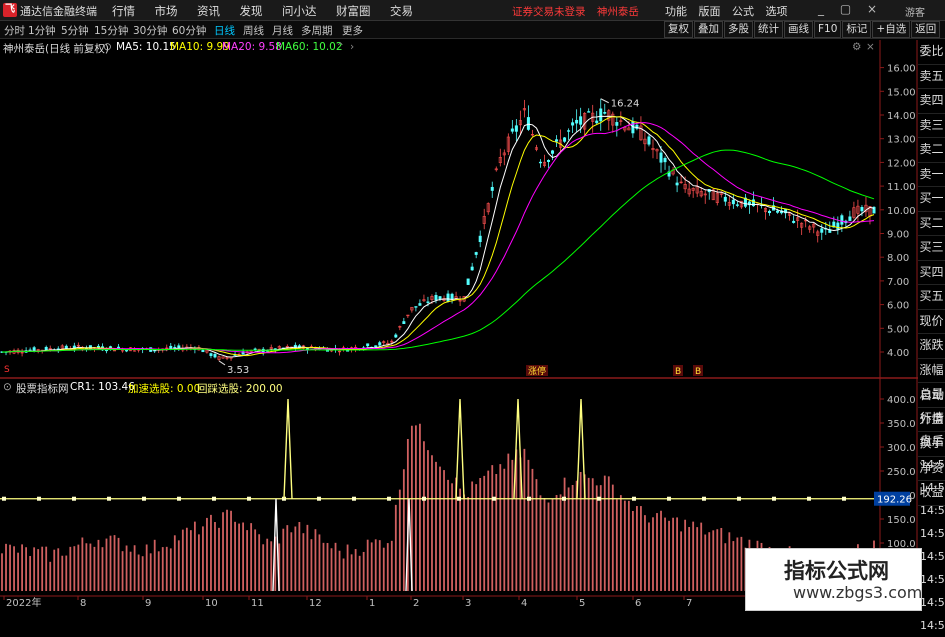  Describe the element at coordinates (102, 387) in the screenshot. I see `cr1-label: CR1: 103.46` at that location.